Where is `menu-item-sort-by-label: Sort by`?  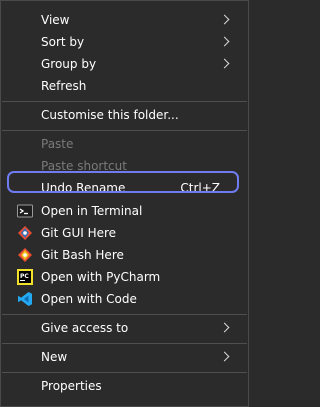 menu-item-sort-by-label: Sort by is located at coordinates (63, 42).